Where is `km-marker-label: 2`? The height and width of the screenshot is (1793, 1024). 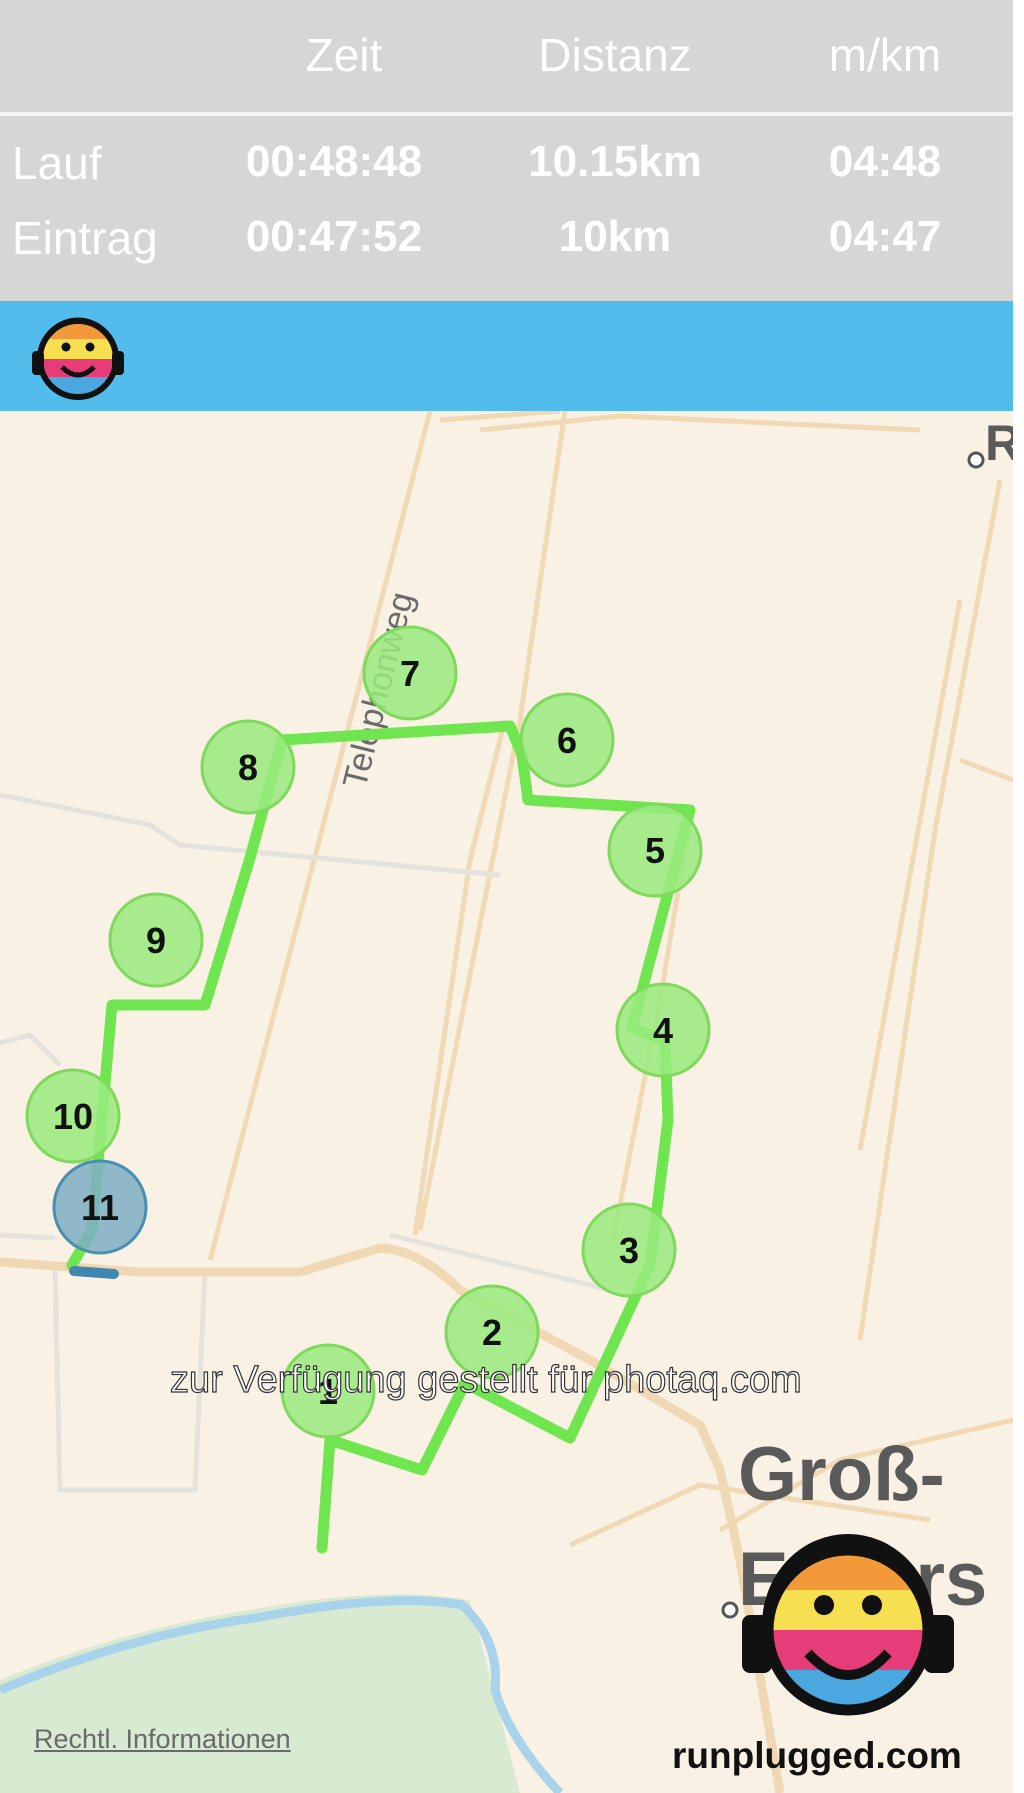
km-marker-label: 2 is located at coordinates (492, 1332).